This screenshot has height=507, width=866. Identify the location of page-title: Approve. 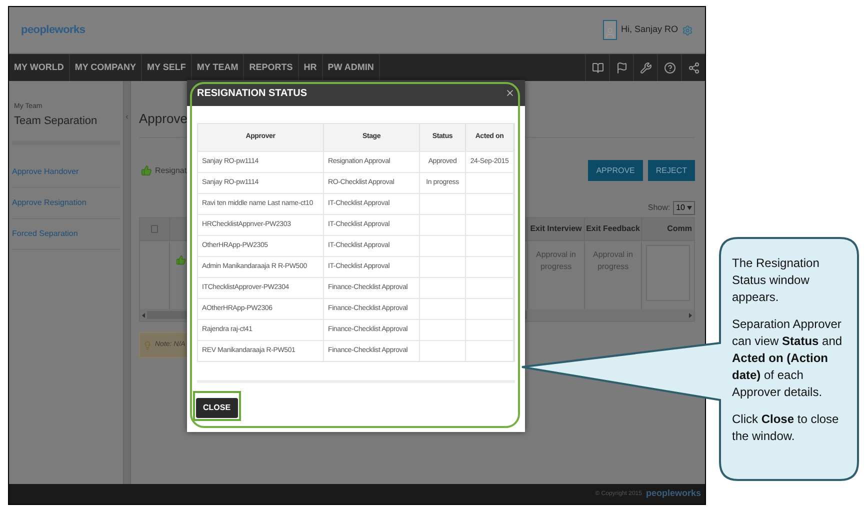
(163, 118).